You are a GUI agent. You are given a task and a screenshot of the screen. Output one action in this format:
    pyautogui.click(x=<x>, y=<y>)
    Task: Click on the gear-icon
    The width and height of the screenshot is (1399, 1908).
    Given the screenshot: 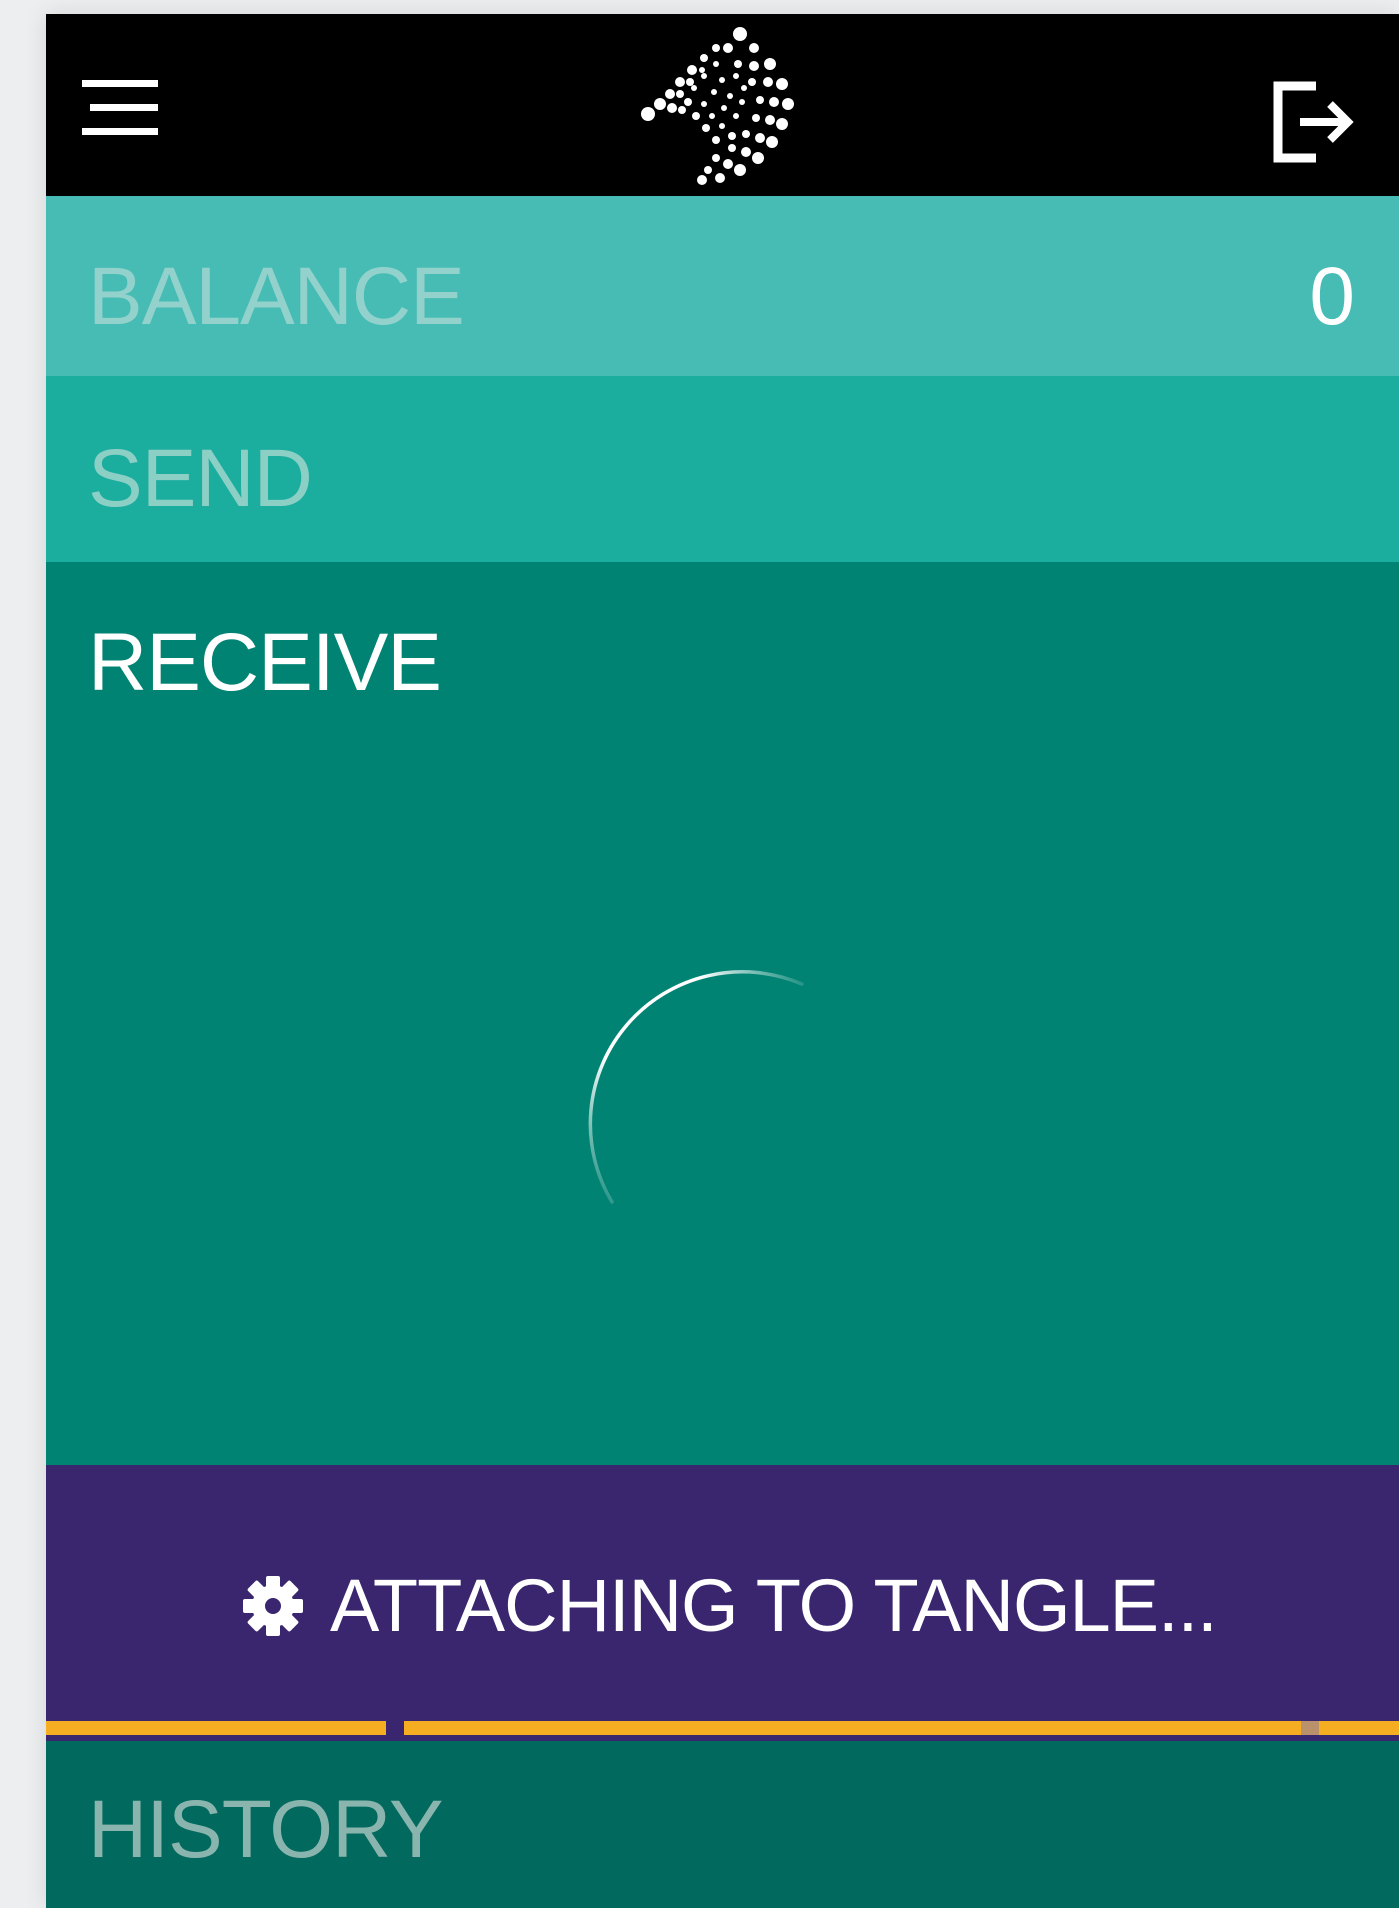 What is the action you would take?
    pyautogui.click(x=273, y=1606)
    